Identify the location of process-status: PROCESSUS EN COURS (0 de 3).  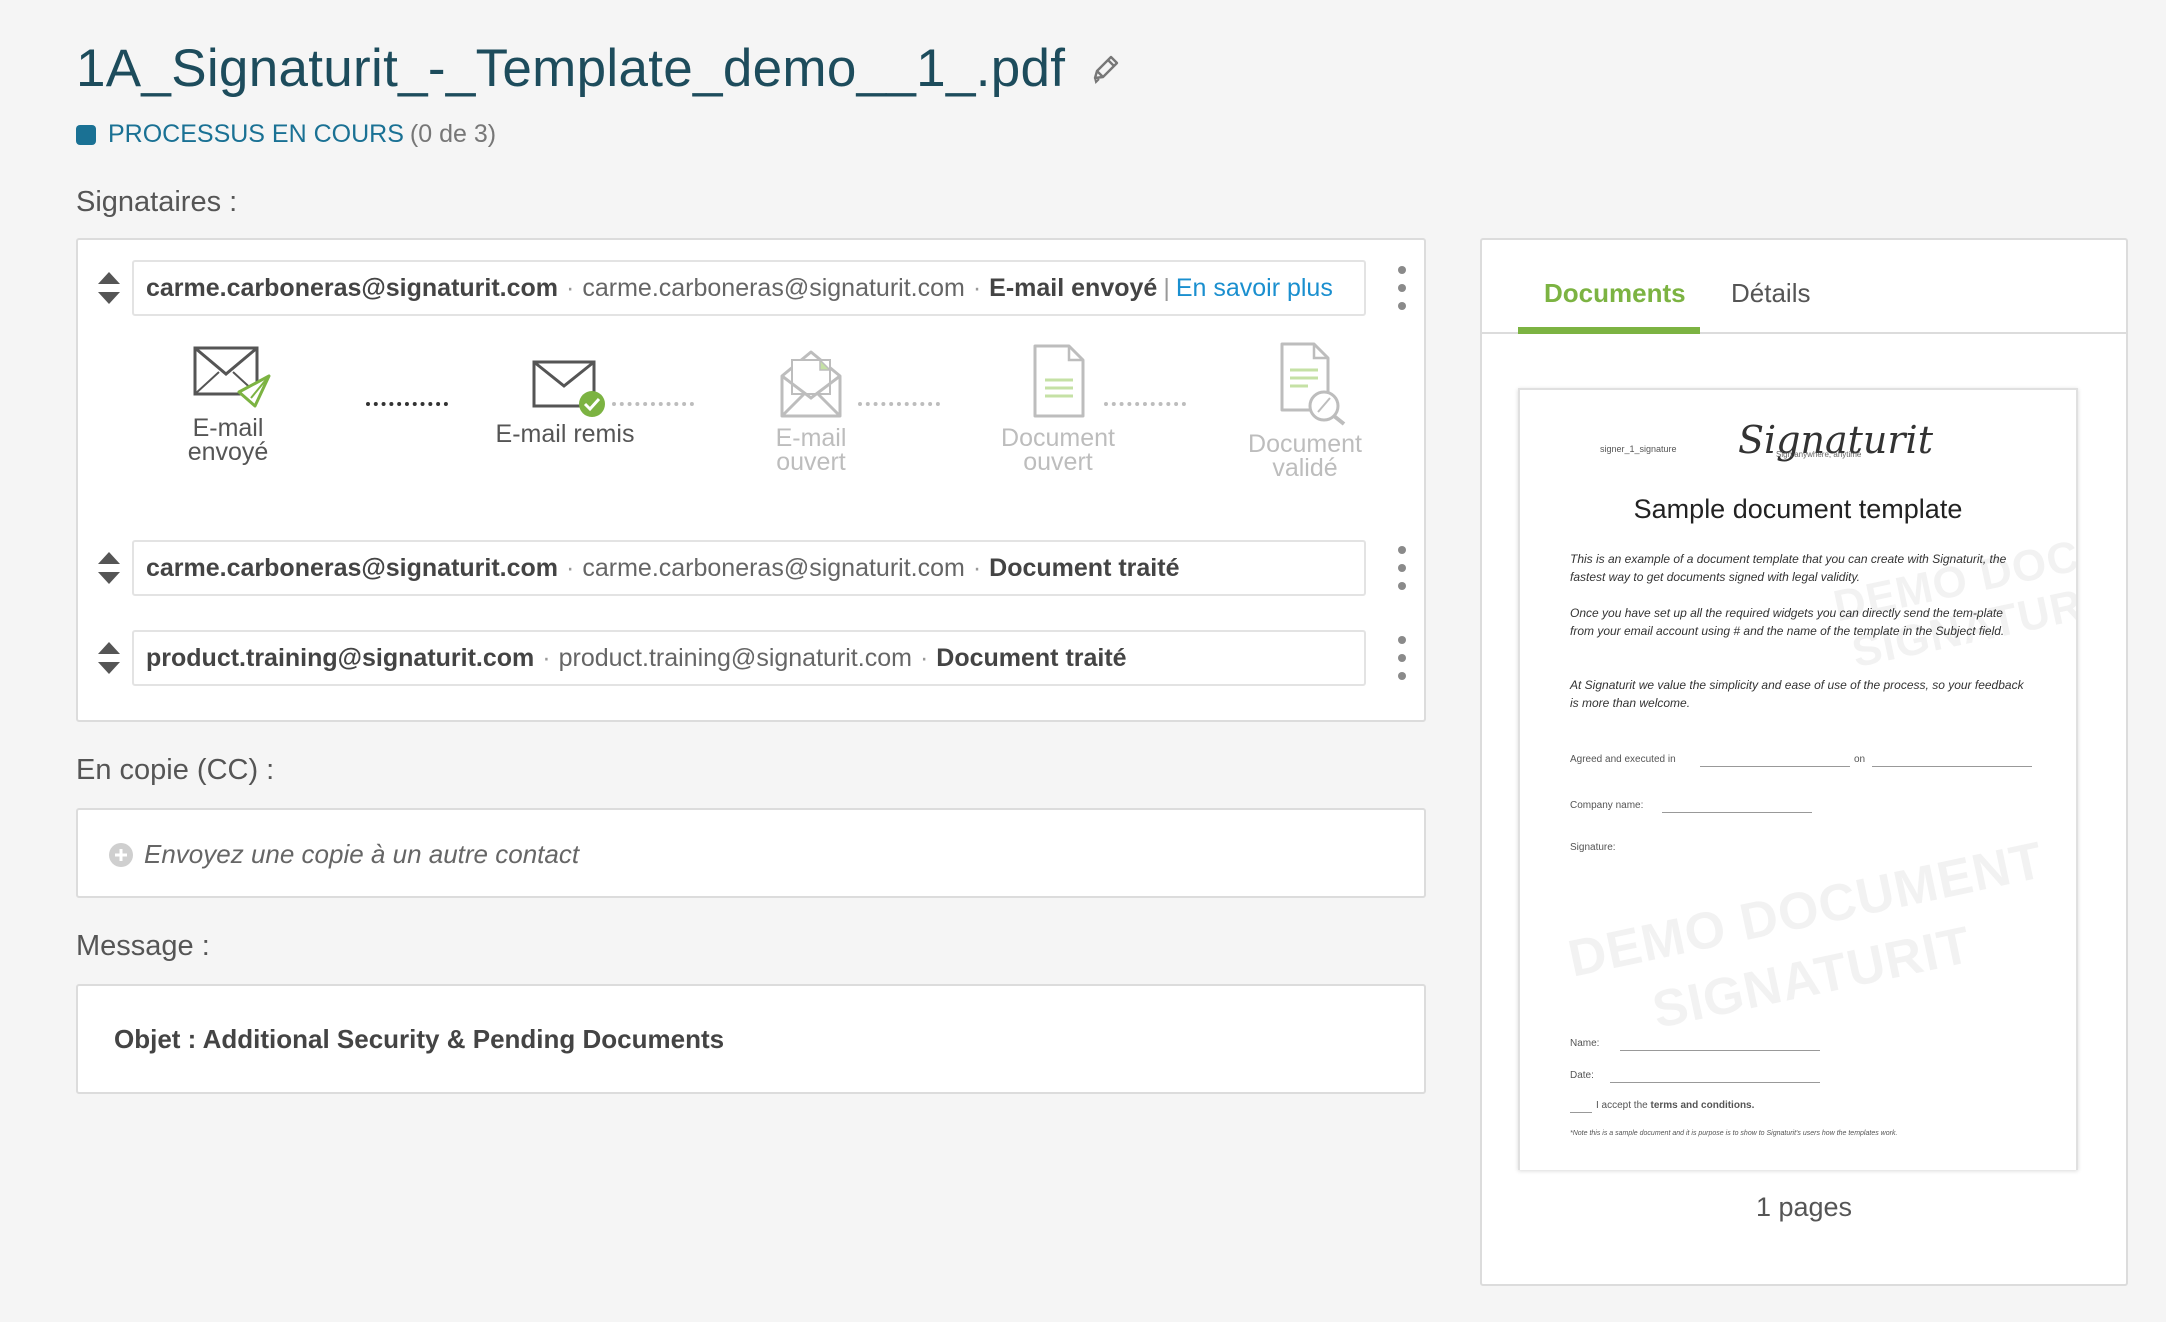
(286, 134).